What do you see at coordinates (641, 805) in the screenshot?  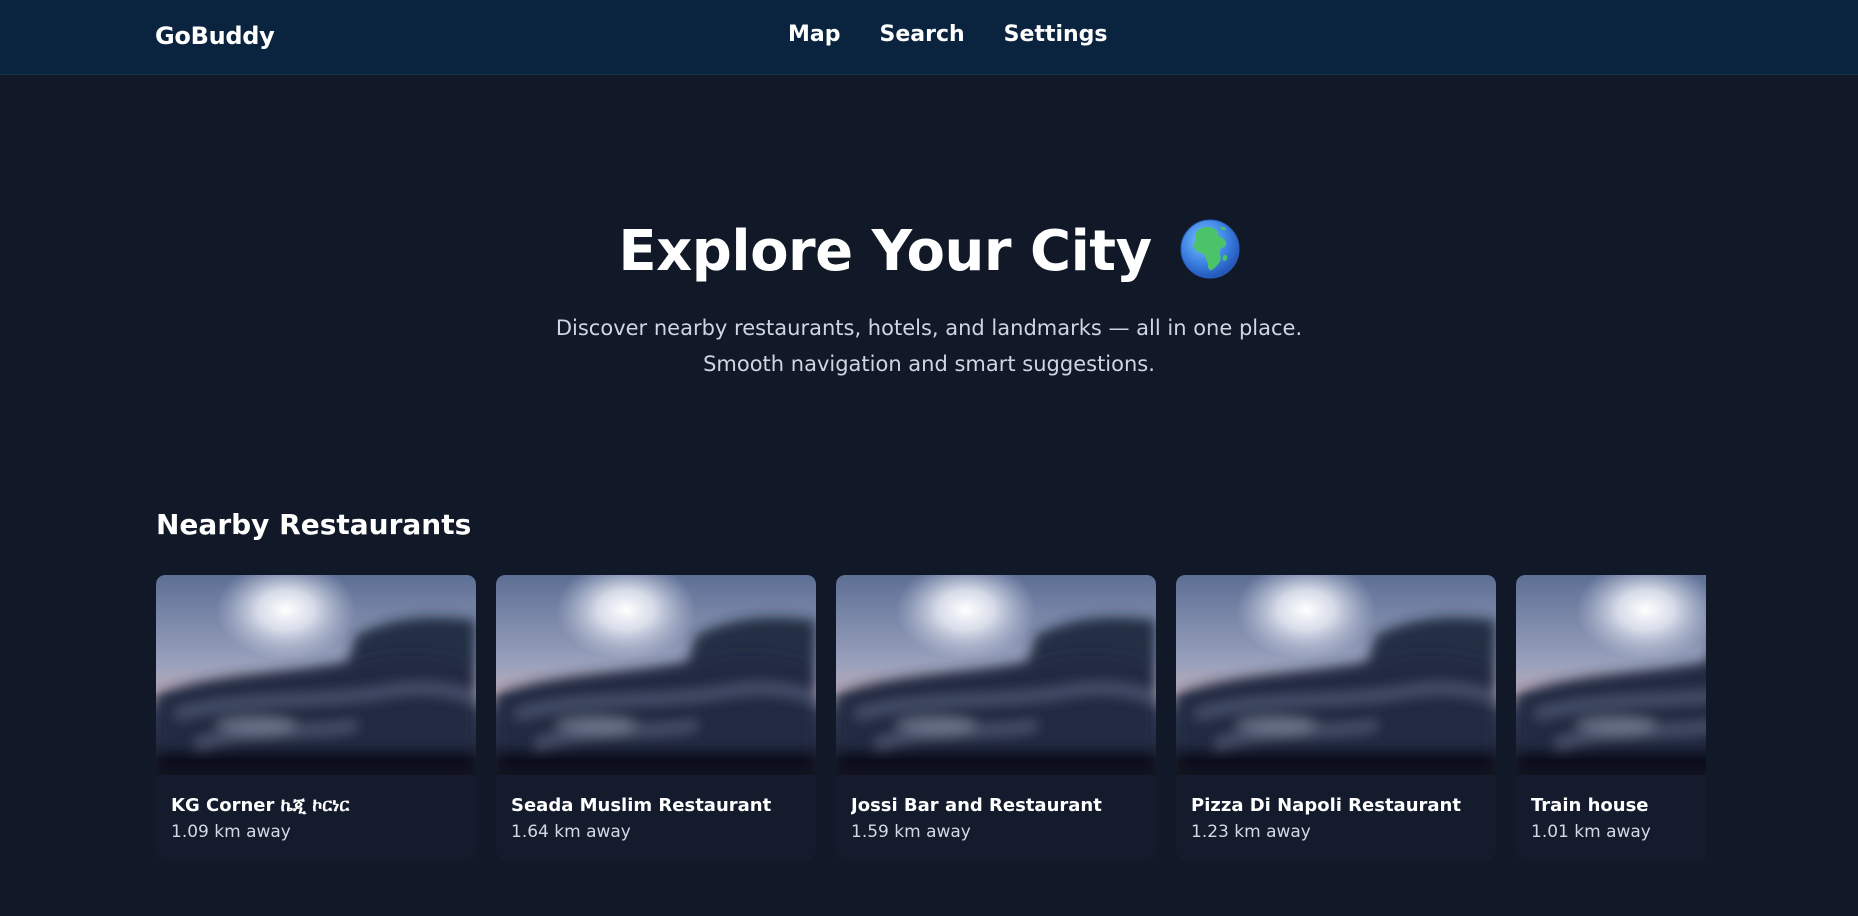 I see `restaurant-name: Seada Muslim Restaurant` at bounding box center [641, 805].